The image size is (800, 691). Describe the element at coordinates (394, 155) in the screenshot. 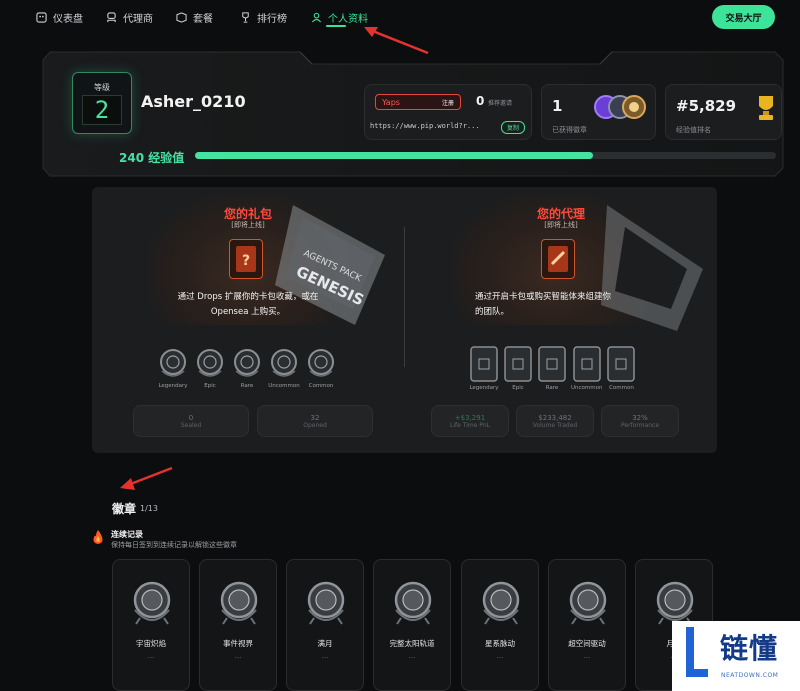

I see `xp-progress-fill` at that location.